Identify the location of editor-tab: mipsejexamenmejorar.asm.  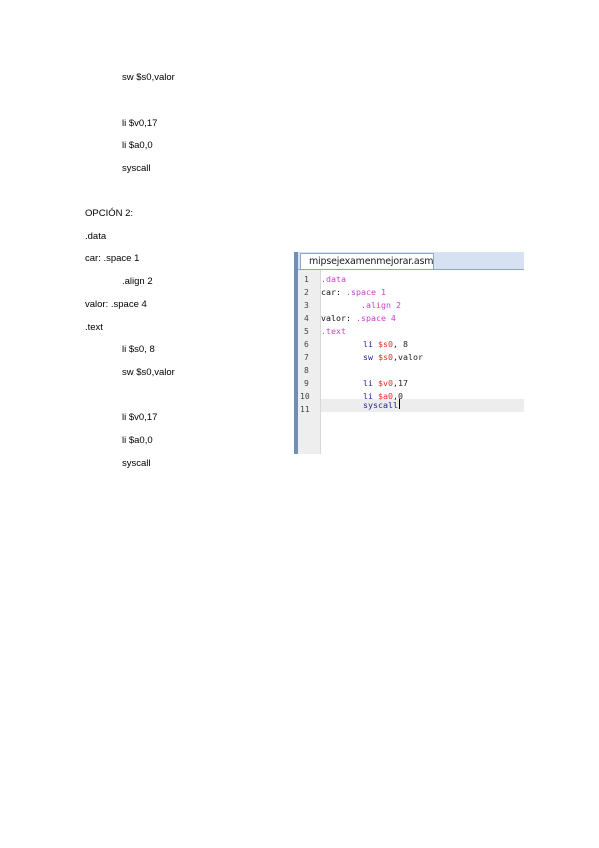
(367, 261).